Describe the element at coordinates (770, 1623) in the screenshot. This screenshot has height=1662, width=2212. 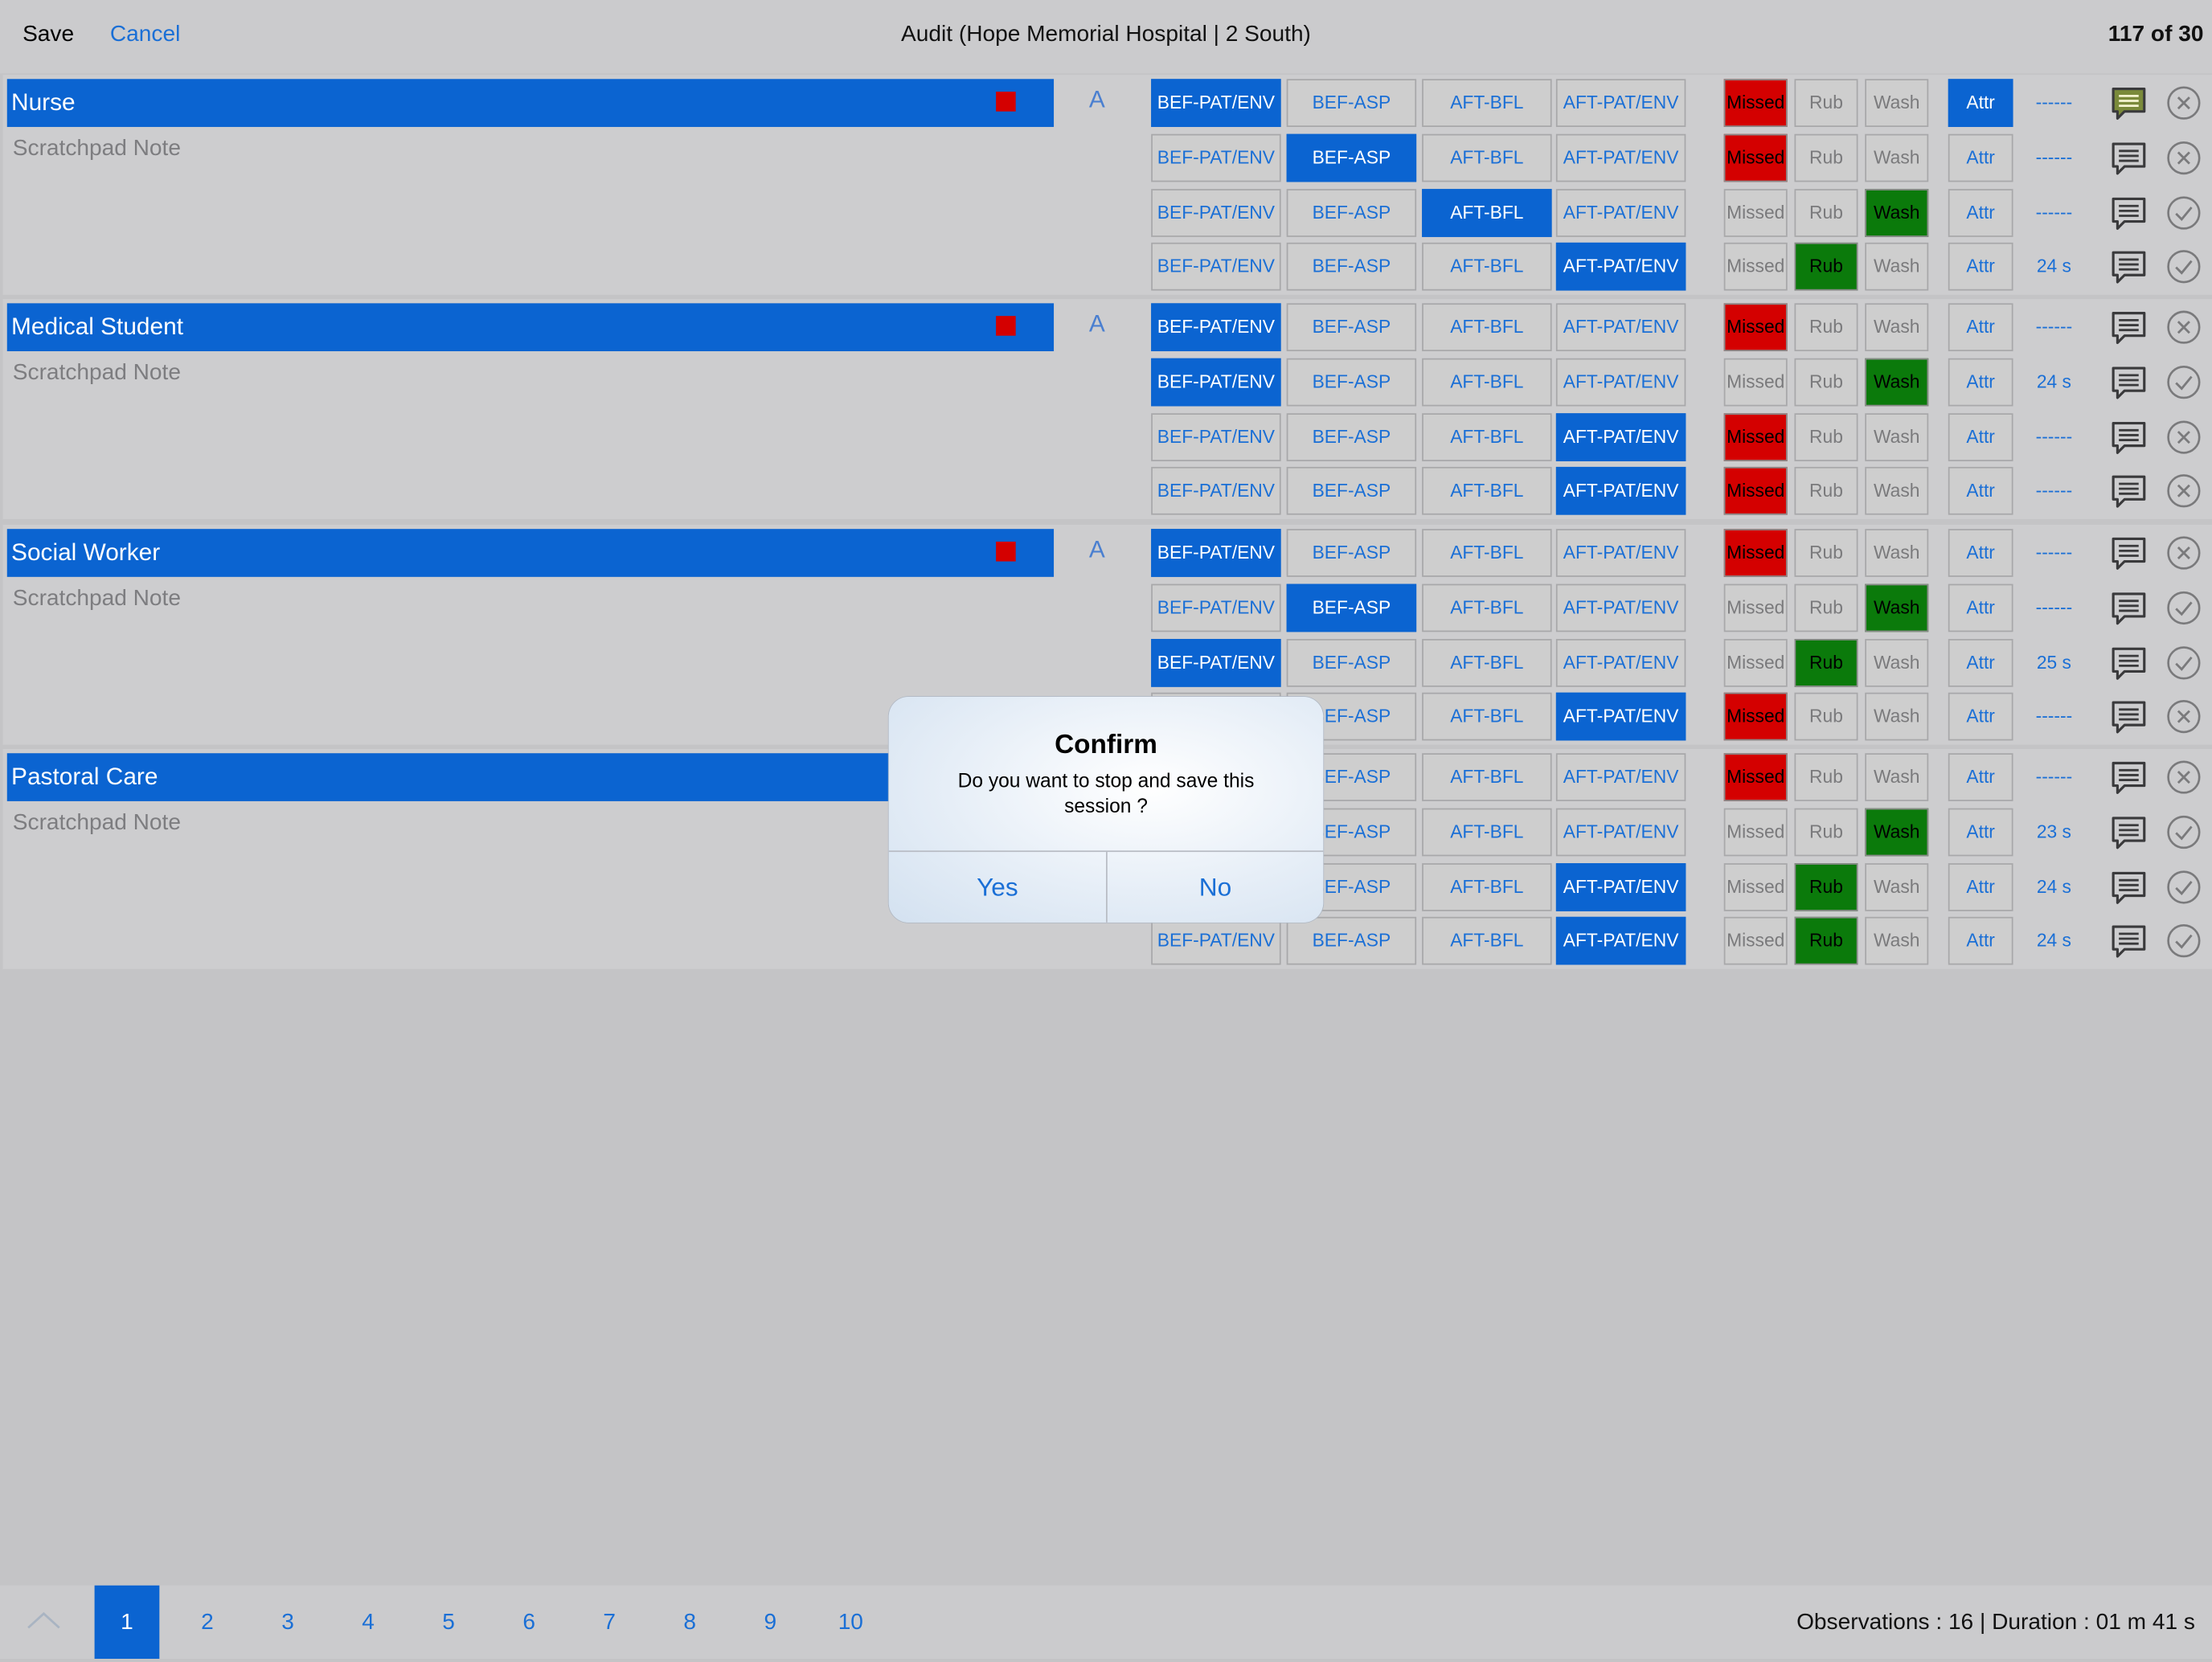
I see `page-9-button: 9` at that location.